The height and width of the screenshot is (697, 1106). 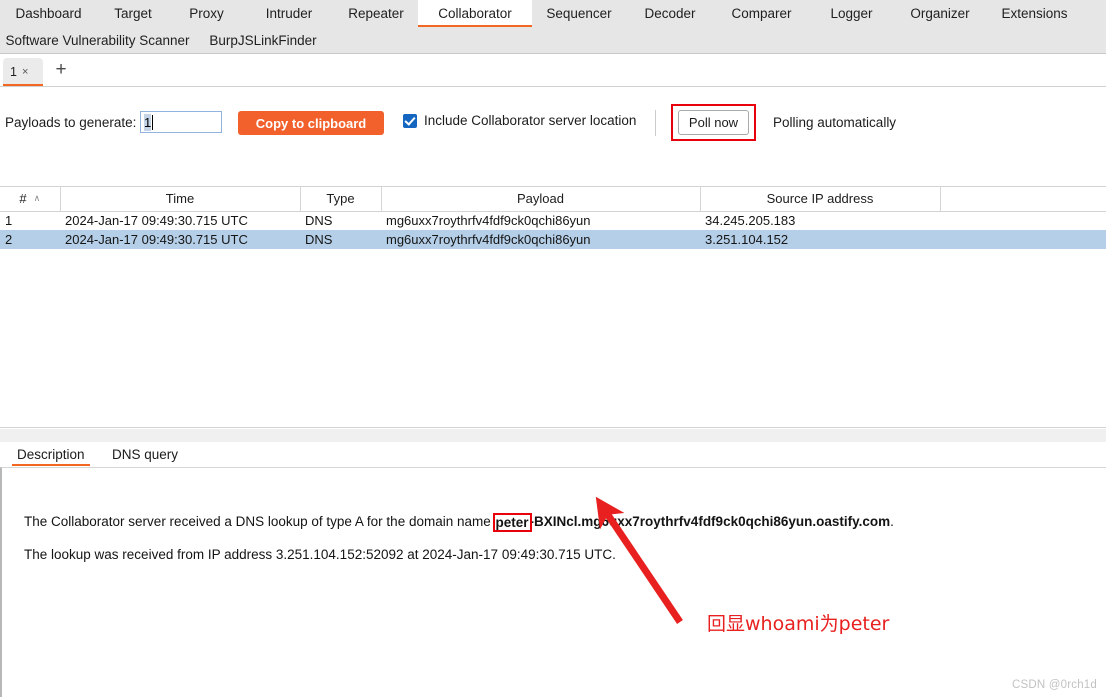 I want to click on tab-description: Description, so click(x=51, y=454).